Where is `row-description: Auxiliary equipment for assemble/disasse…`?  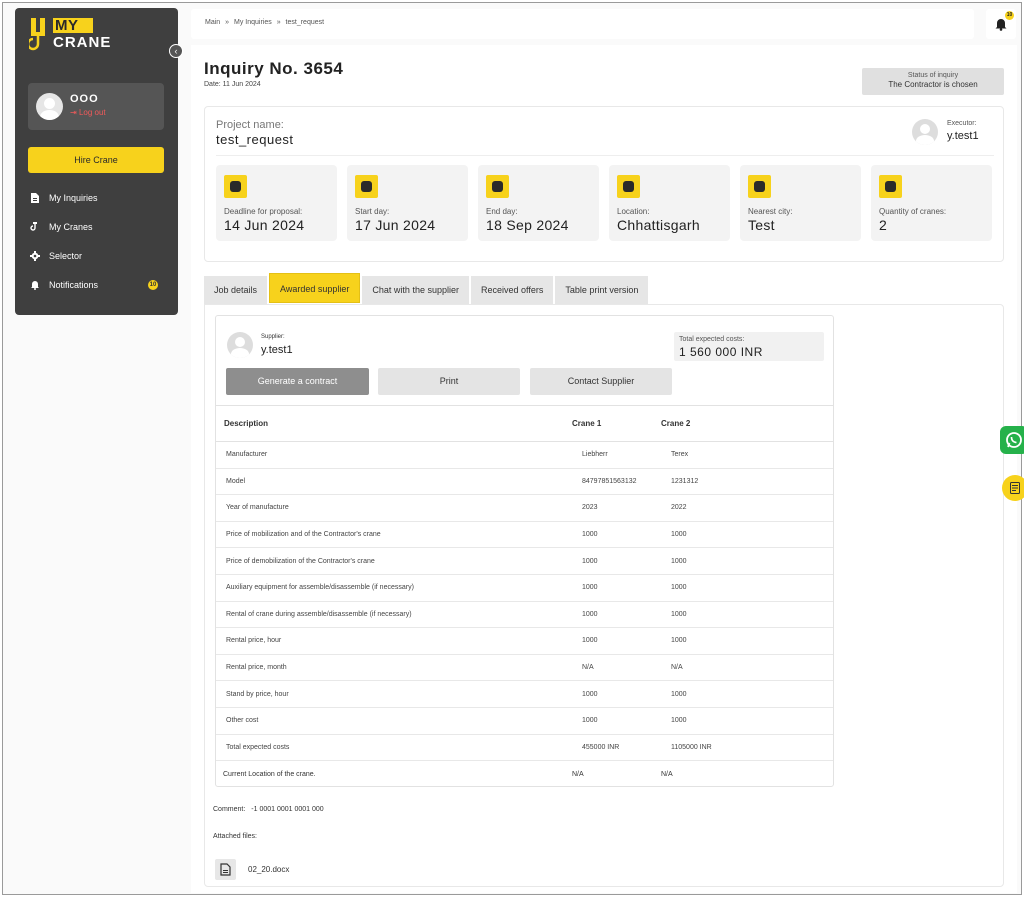 row-description: Auxiliary equipment for assemble/disasse… is located at coordinates (394, 587).